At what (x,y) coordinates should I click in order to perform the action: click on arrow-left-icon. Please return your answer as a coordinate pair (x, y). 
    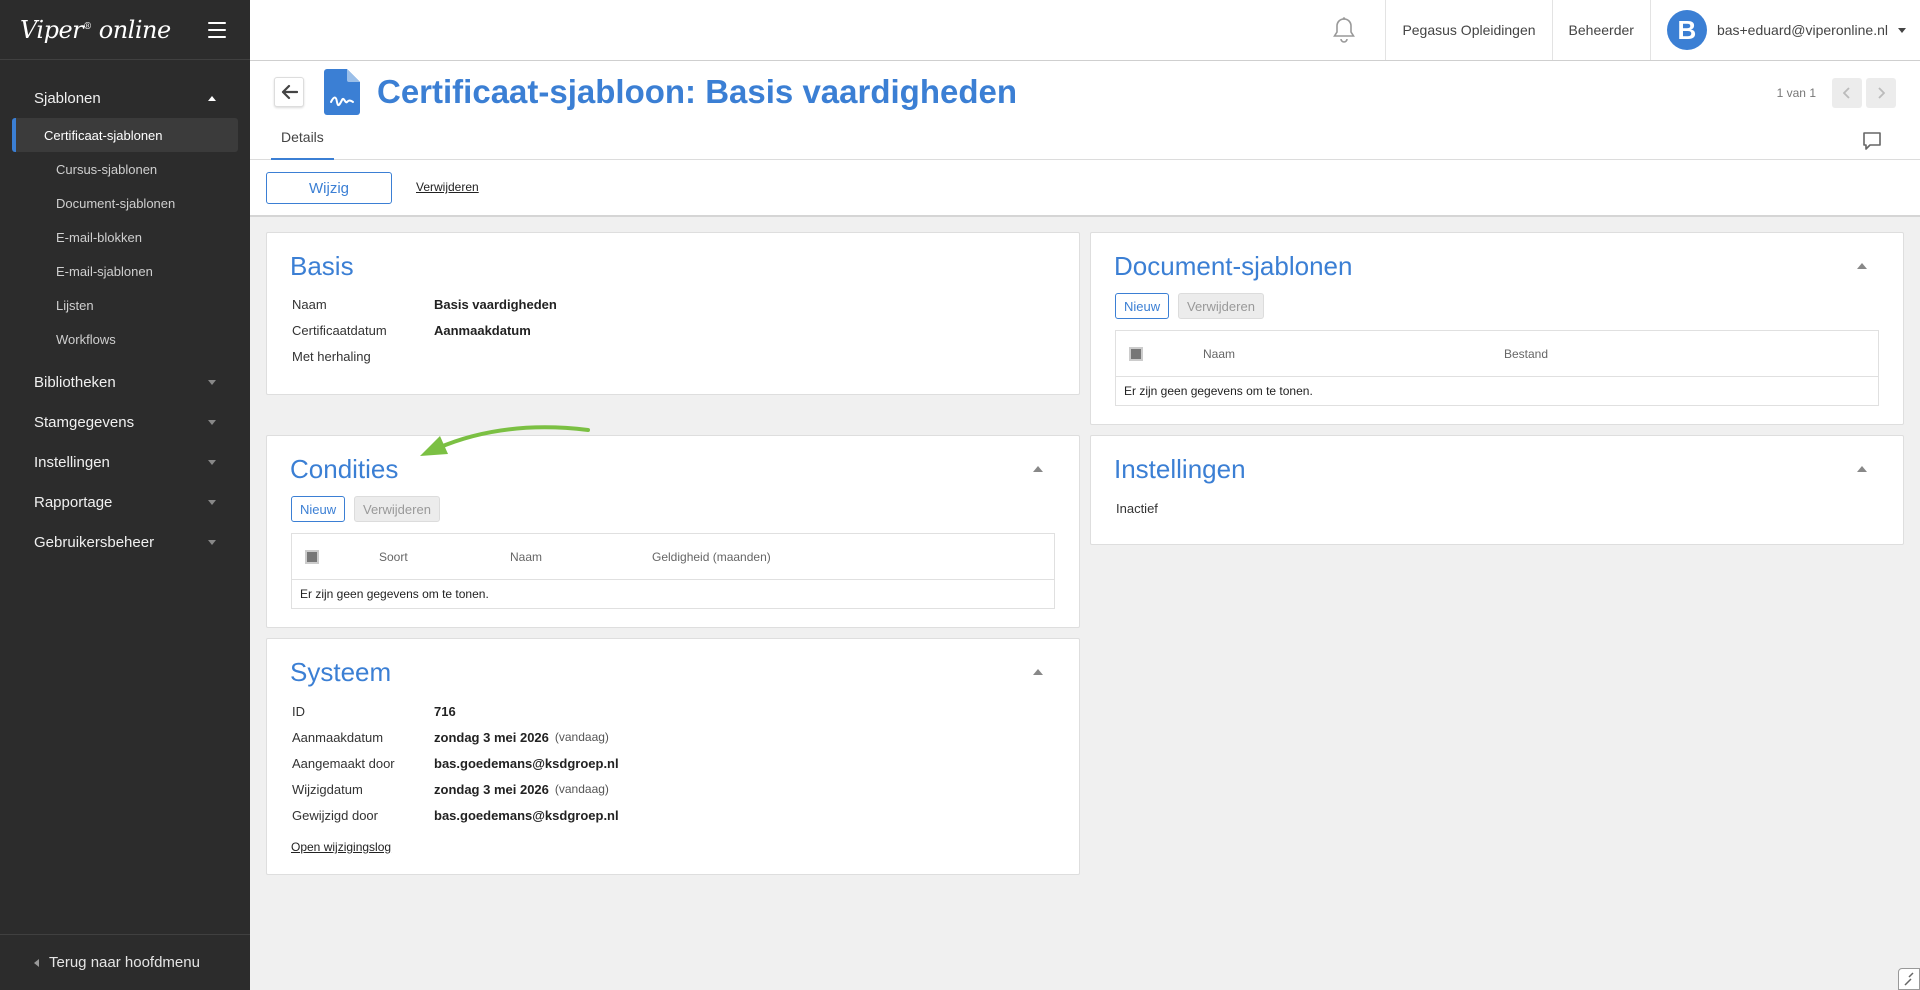
    Looking at the image, I should click on (289, 92).